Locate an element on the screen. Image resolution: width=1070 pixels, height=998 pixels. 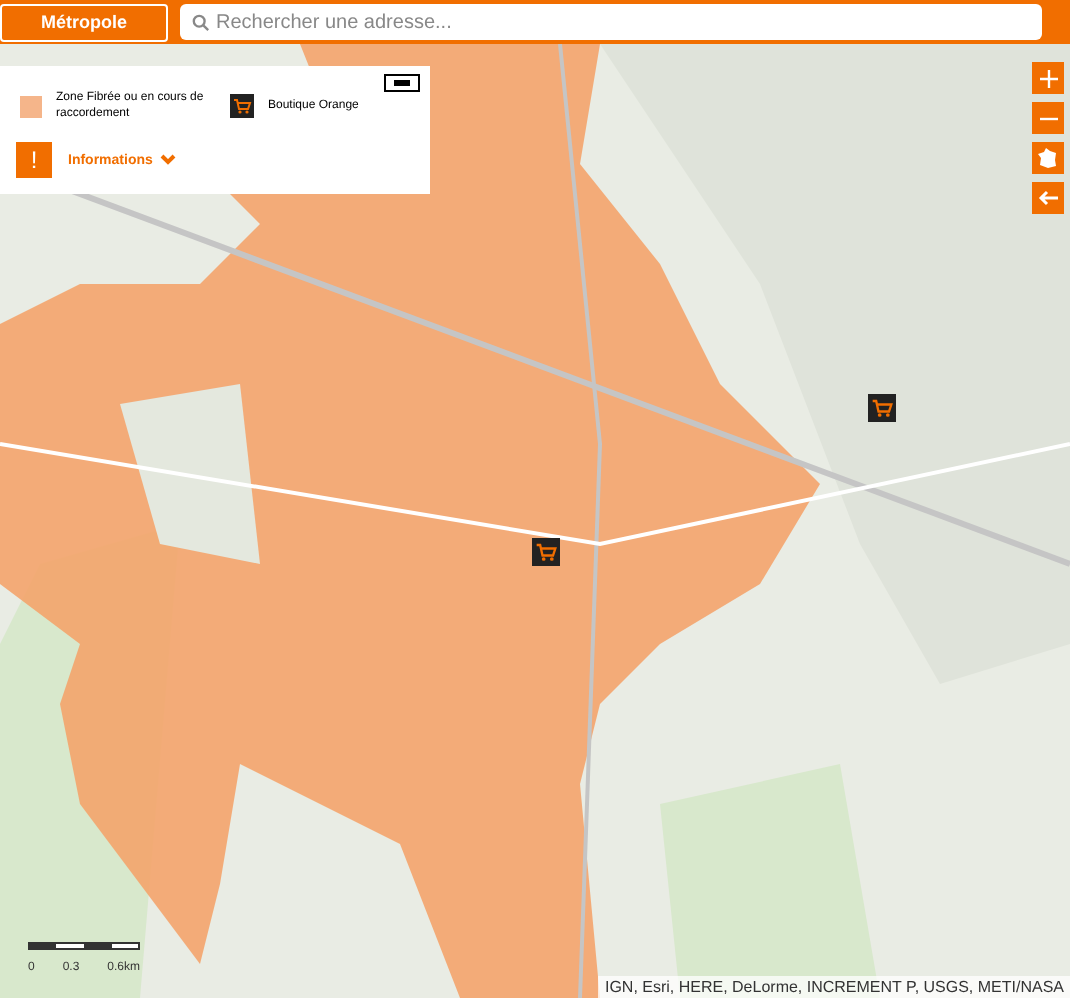
arrow-left-icon is located at coordinates (1048, 198).